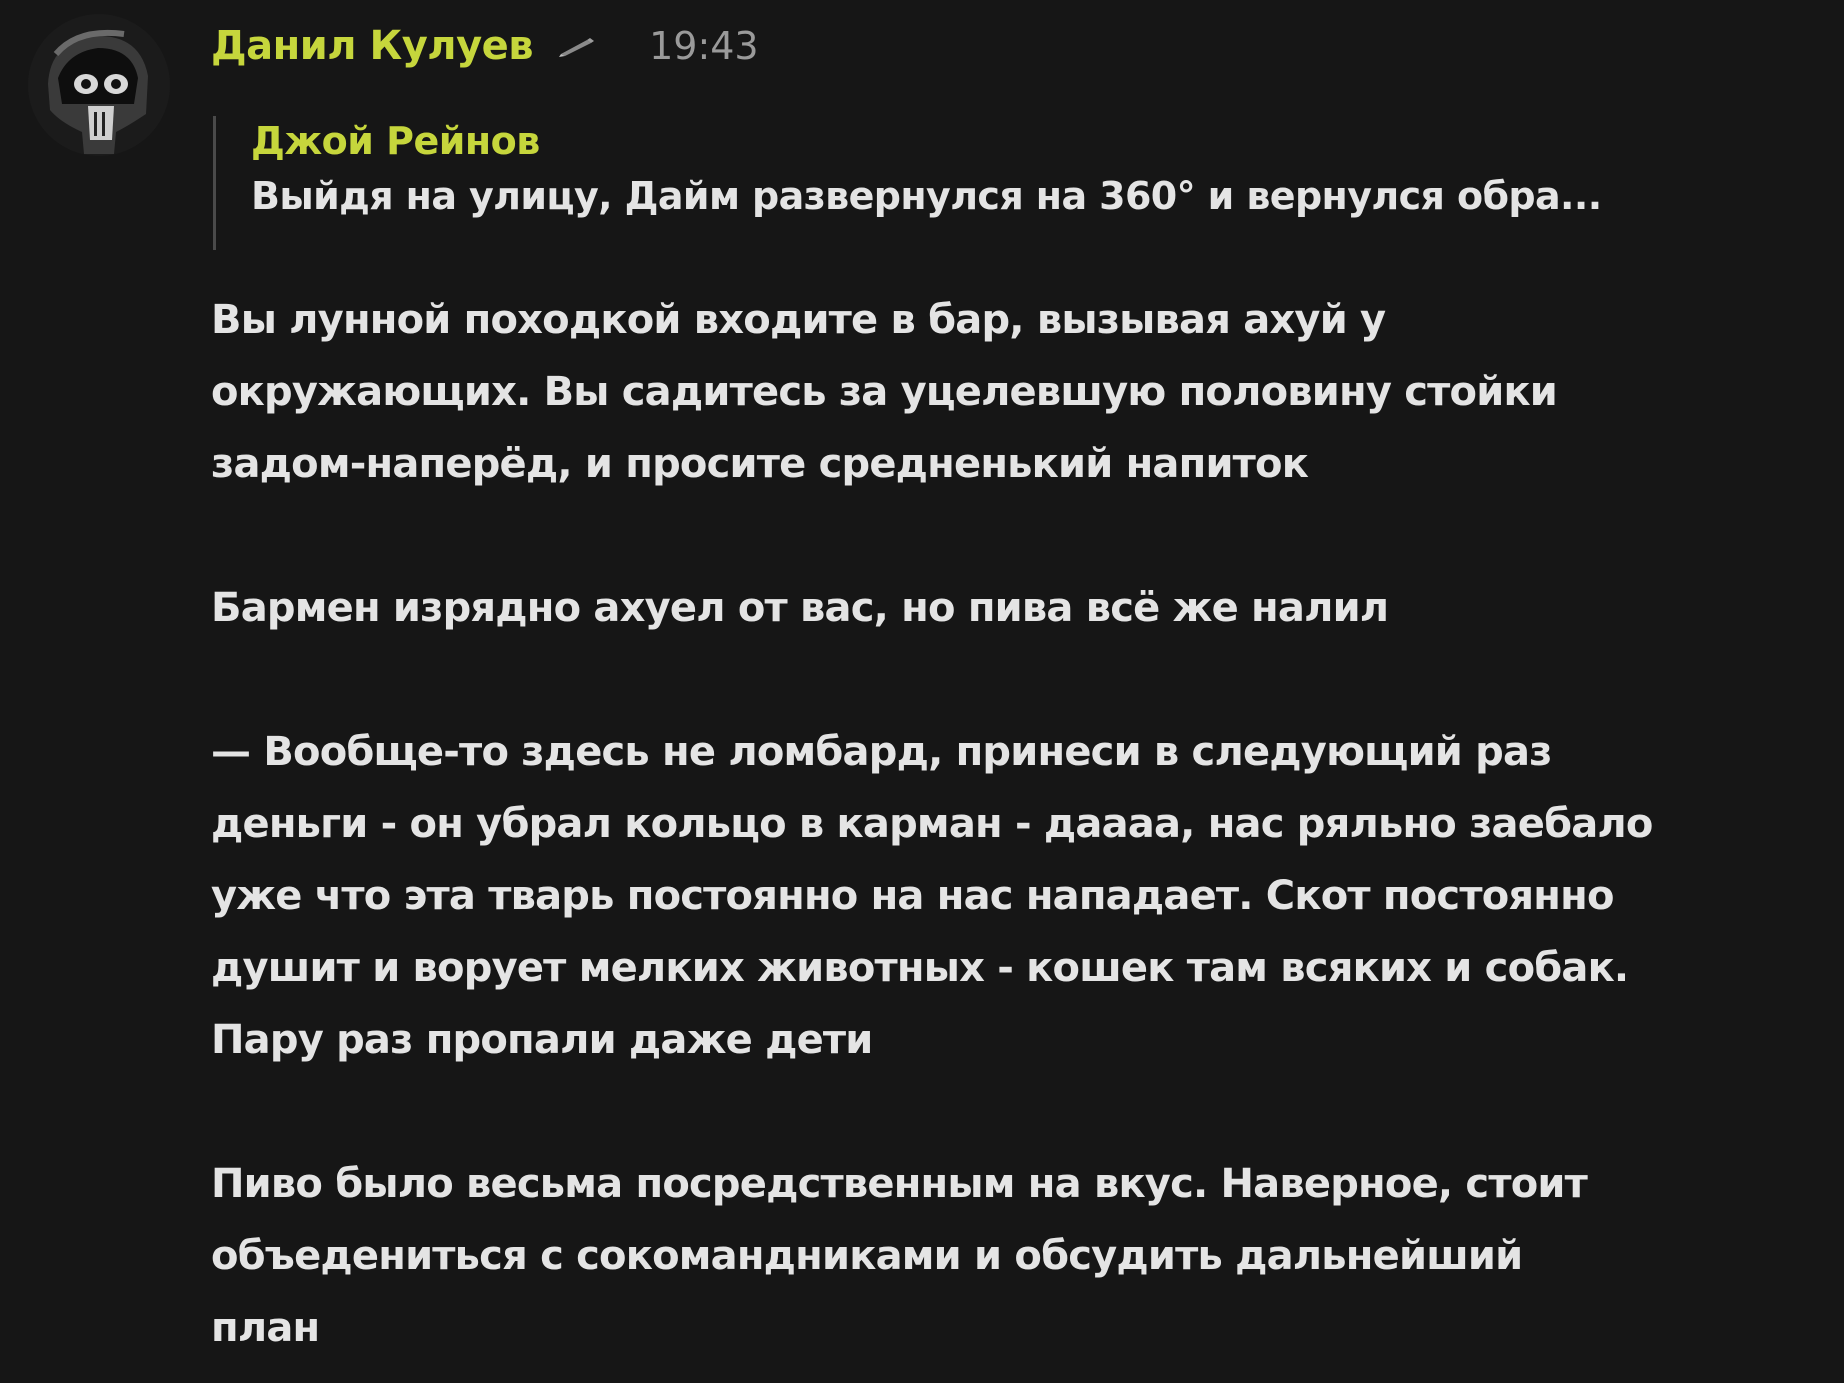 Image resolution: width=1844 pixels, height=1383 pixels. I want to click on reply-bar, so click(214, 183).